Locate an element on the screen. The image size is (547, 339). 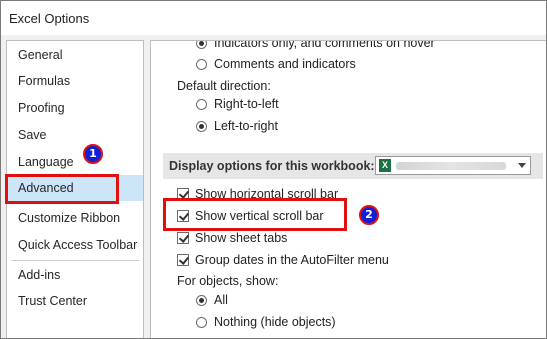
sidebar-item-add-ins: Add-ins is located at coordinates (75, 275).